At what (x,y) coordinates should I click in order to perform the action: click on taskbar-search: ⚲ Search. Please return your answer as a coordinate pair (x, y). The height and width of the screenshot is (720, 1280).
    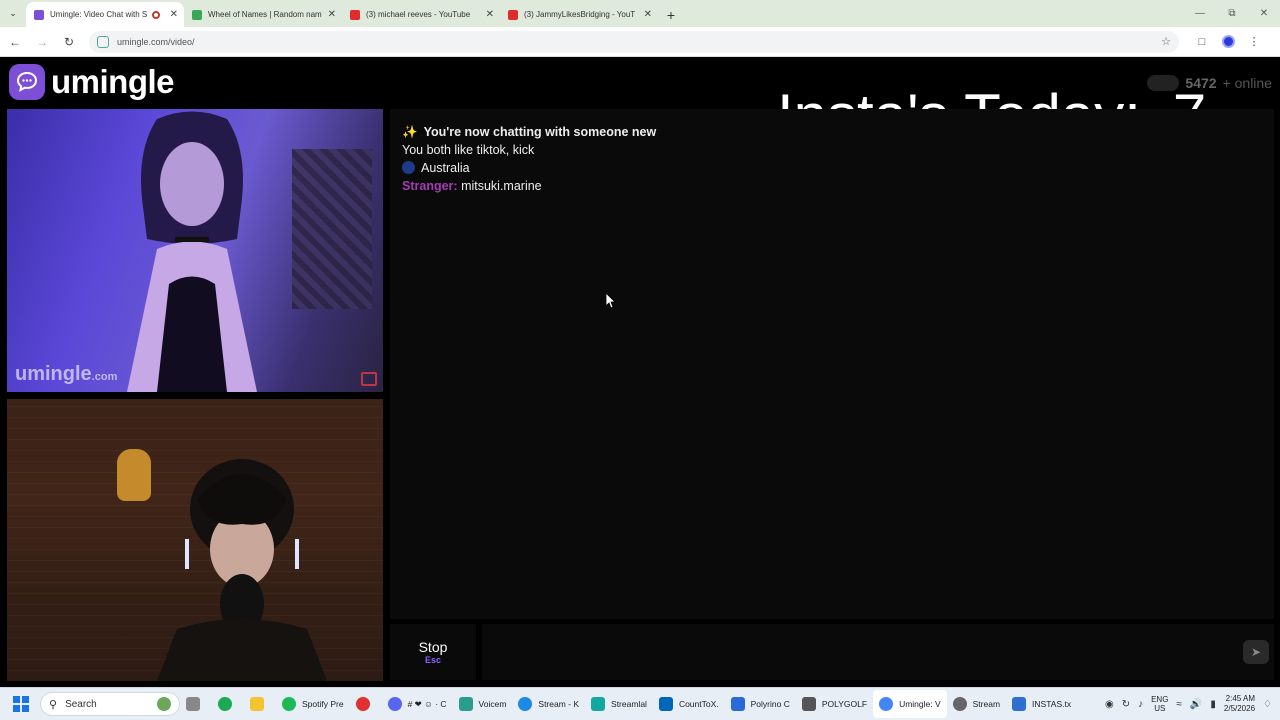
    Looking at the image, I should click on (110, 704).